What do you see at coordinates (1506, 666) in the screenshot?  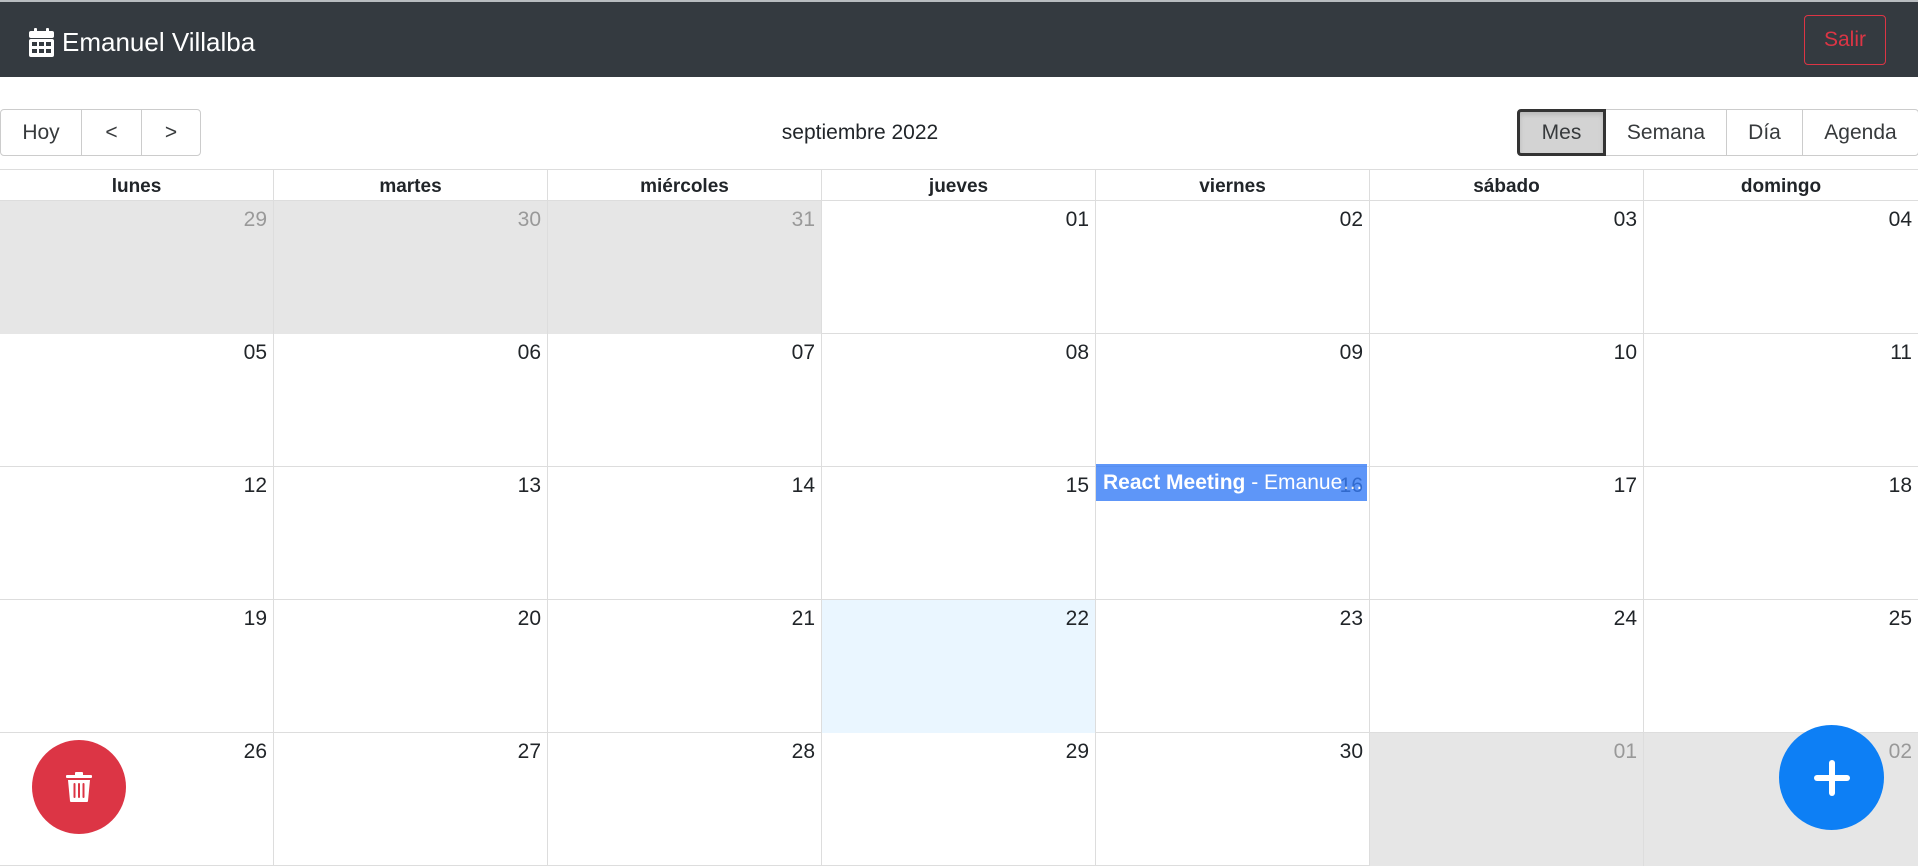 I see `day-cell: 24` at bounding box center [1506, 666].